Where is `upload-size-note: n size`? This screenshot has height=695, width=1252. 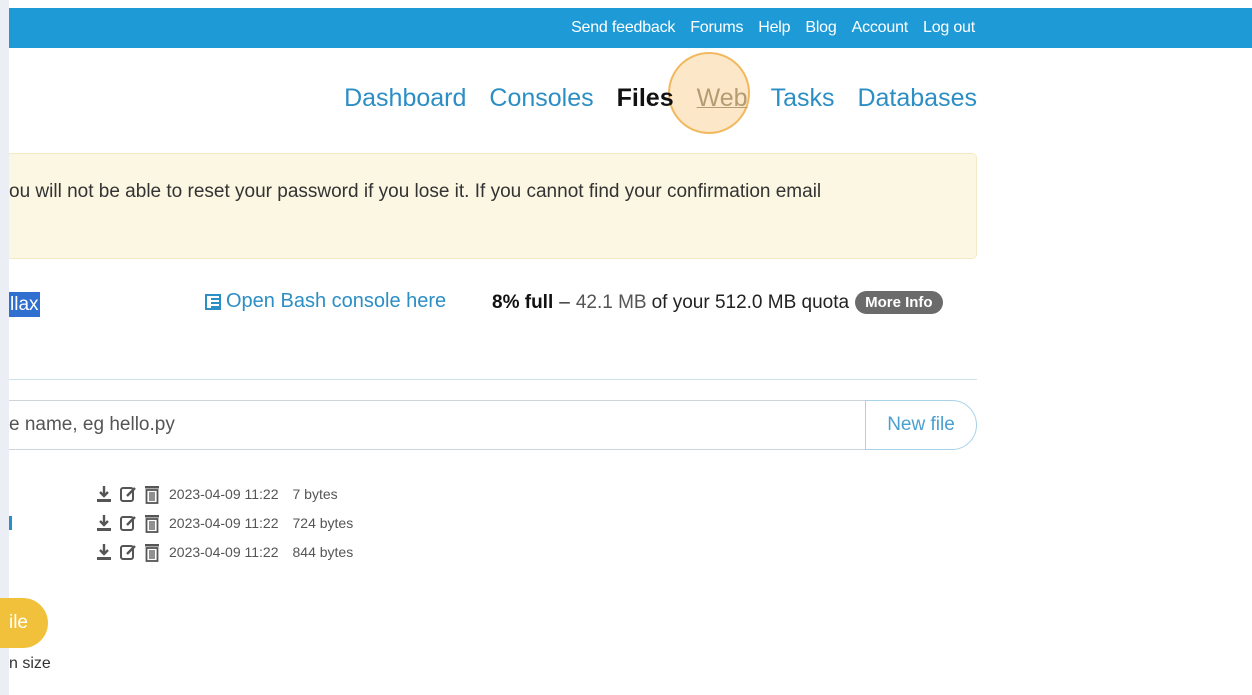 upload-size-note: n size is located at coordinates (30, 663).